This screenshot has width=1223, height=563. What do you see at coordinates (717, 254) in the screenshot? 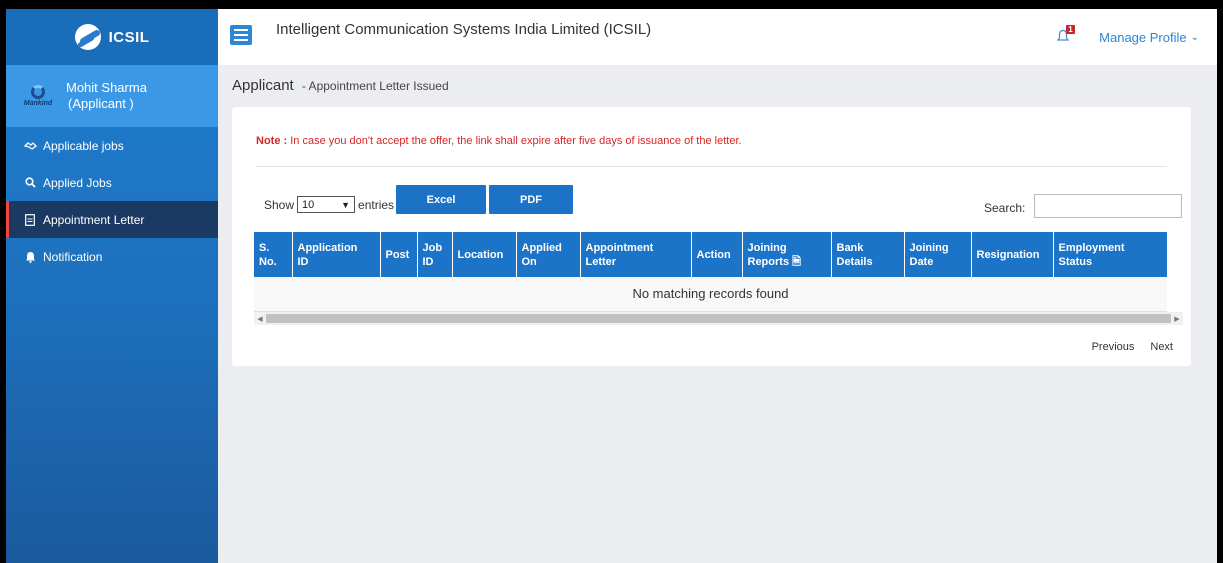
I see `column-header-action: Action` at bounding box center [717, 254].